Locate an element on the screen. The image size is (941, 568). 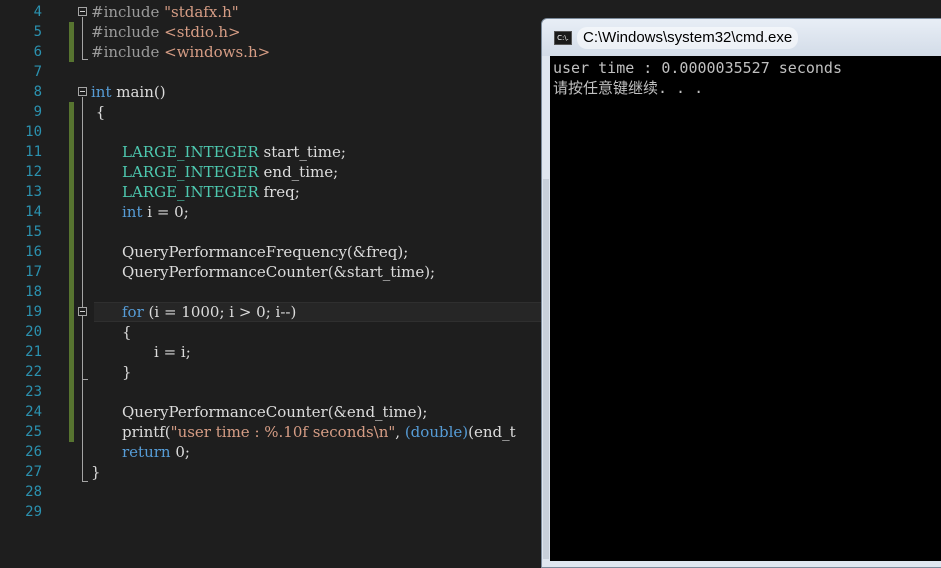
line-number: 11 is located at coordinates (33, 152).